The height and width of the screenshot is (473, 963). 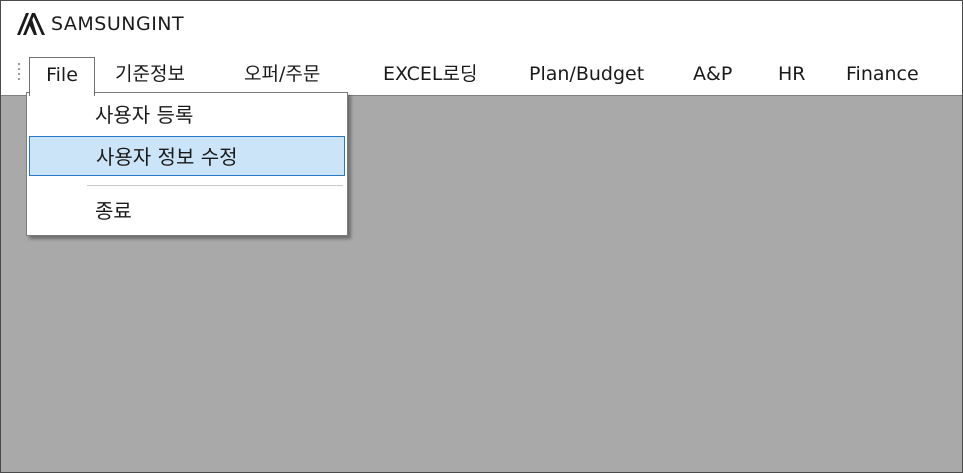 I want to click on samsung-logo-icon, so click(x=31, y=24).